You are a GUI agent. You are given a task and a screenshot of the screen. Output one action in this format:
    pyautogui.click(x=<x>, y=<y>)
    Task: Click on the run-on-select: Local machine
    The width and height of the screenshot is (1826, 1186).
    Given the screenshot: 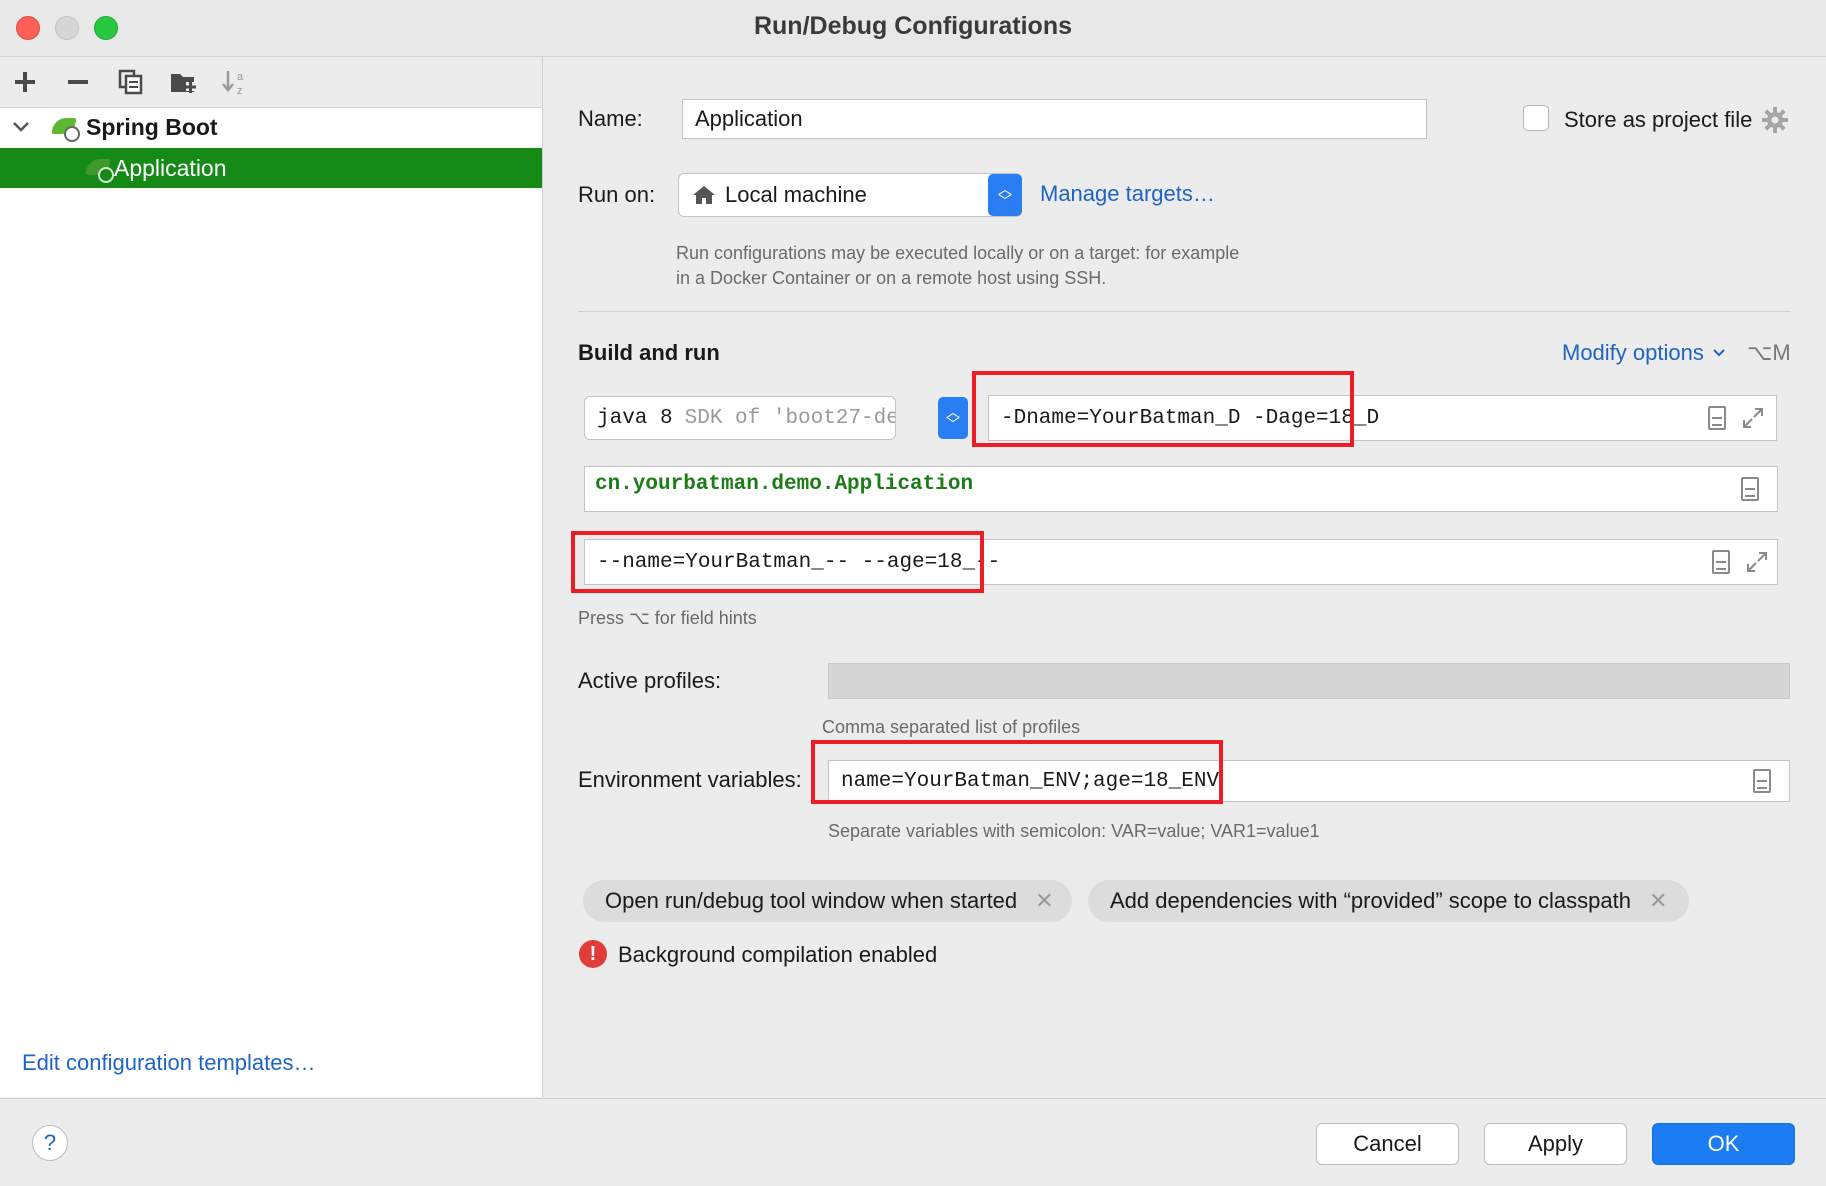 What is the action you would take?
    pyautogui.click(x=850, y=195)
    